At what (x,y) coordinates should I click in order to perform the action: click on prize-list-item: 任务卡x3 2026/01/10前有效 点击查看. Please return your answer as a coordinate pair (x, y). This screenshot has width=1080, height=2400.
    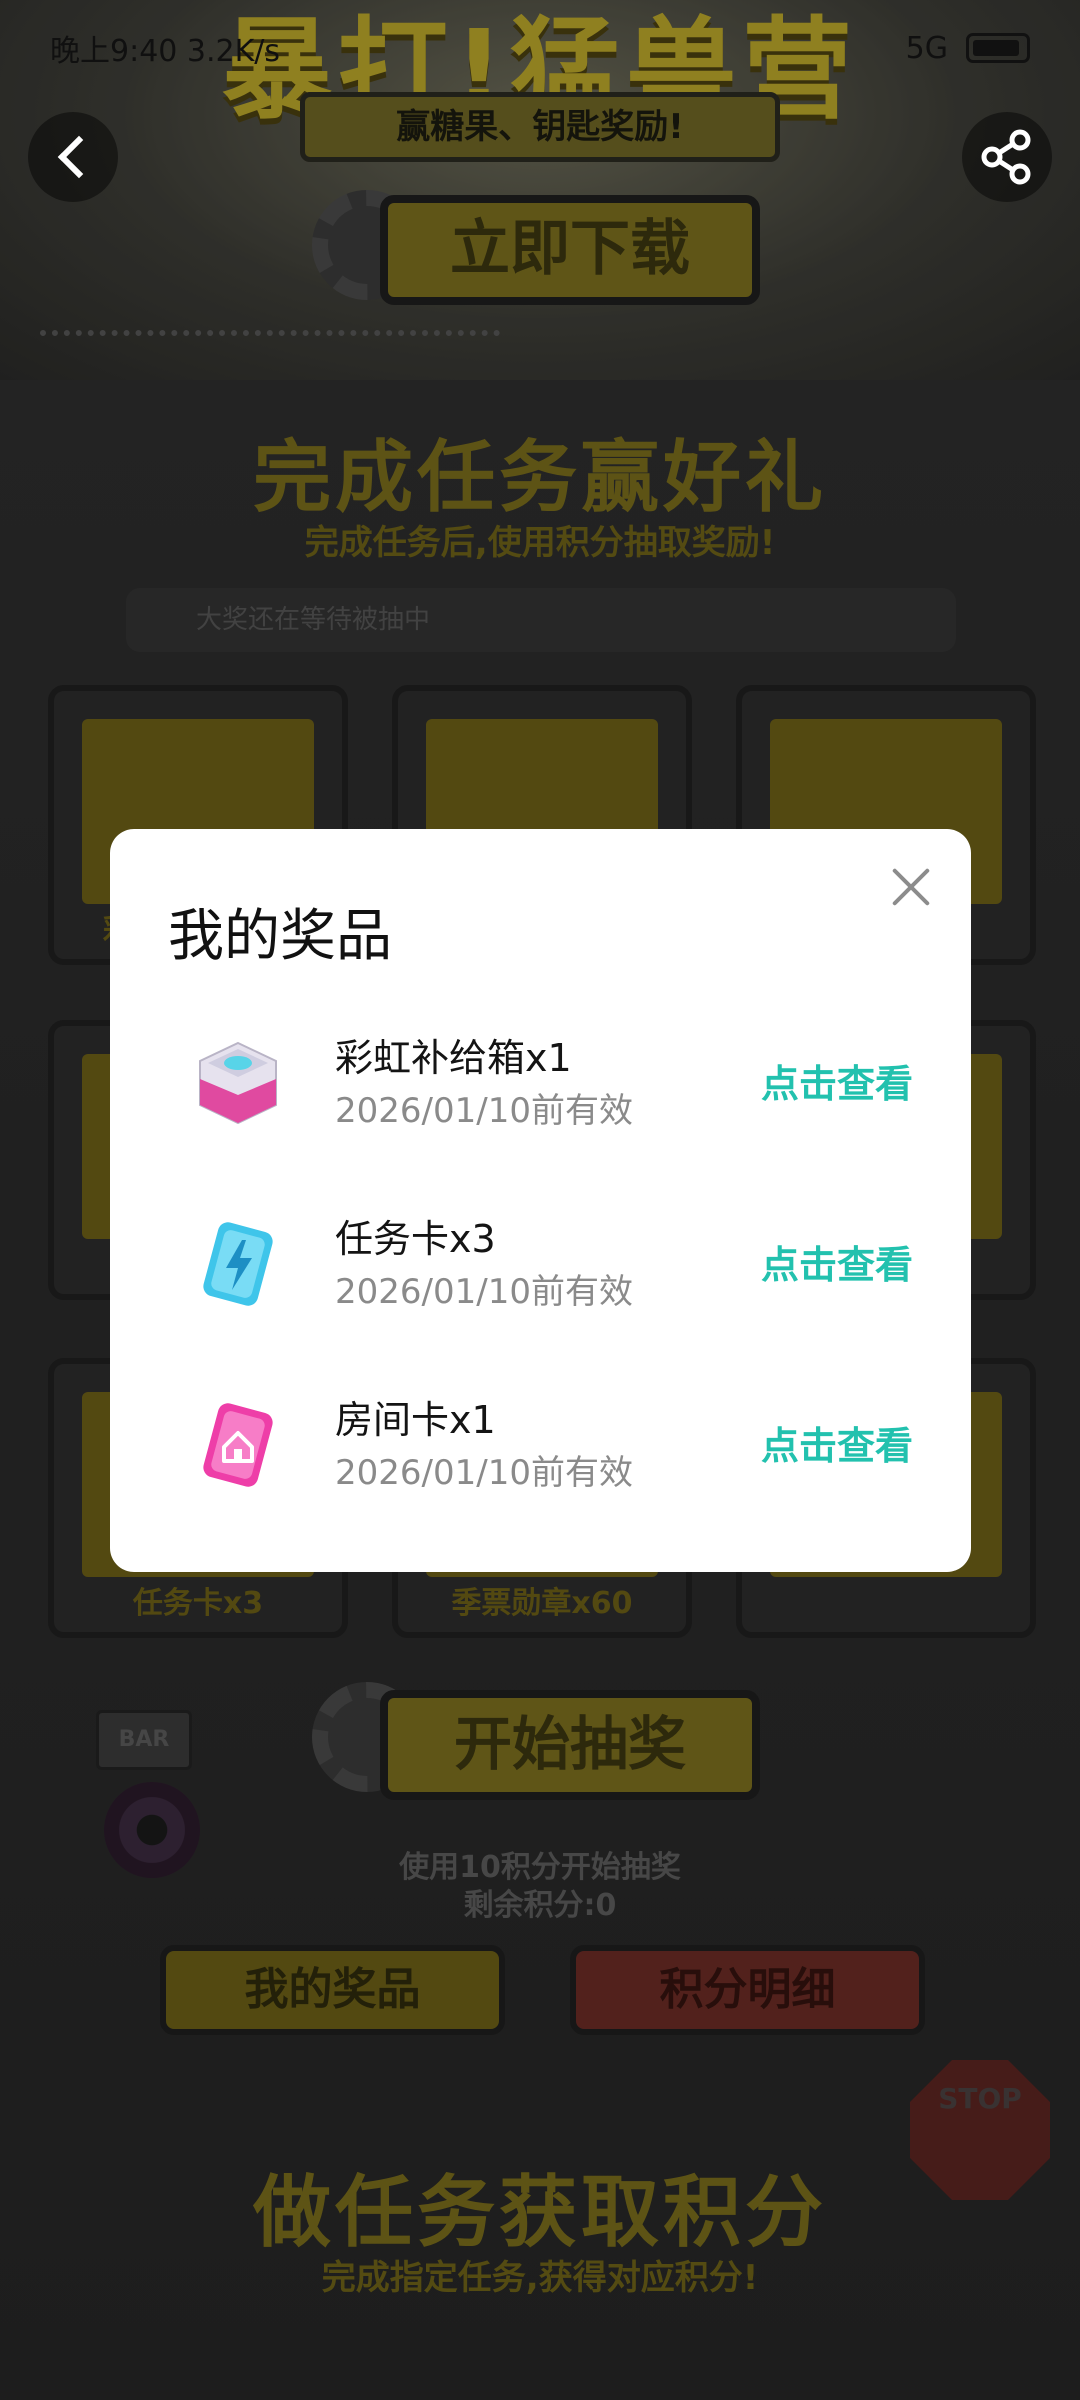
    Looking at the image, I should click on (540, 1265).